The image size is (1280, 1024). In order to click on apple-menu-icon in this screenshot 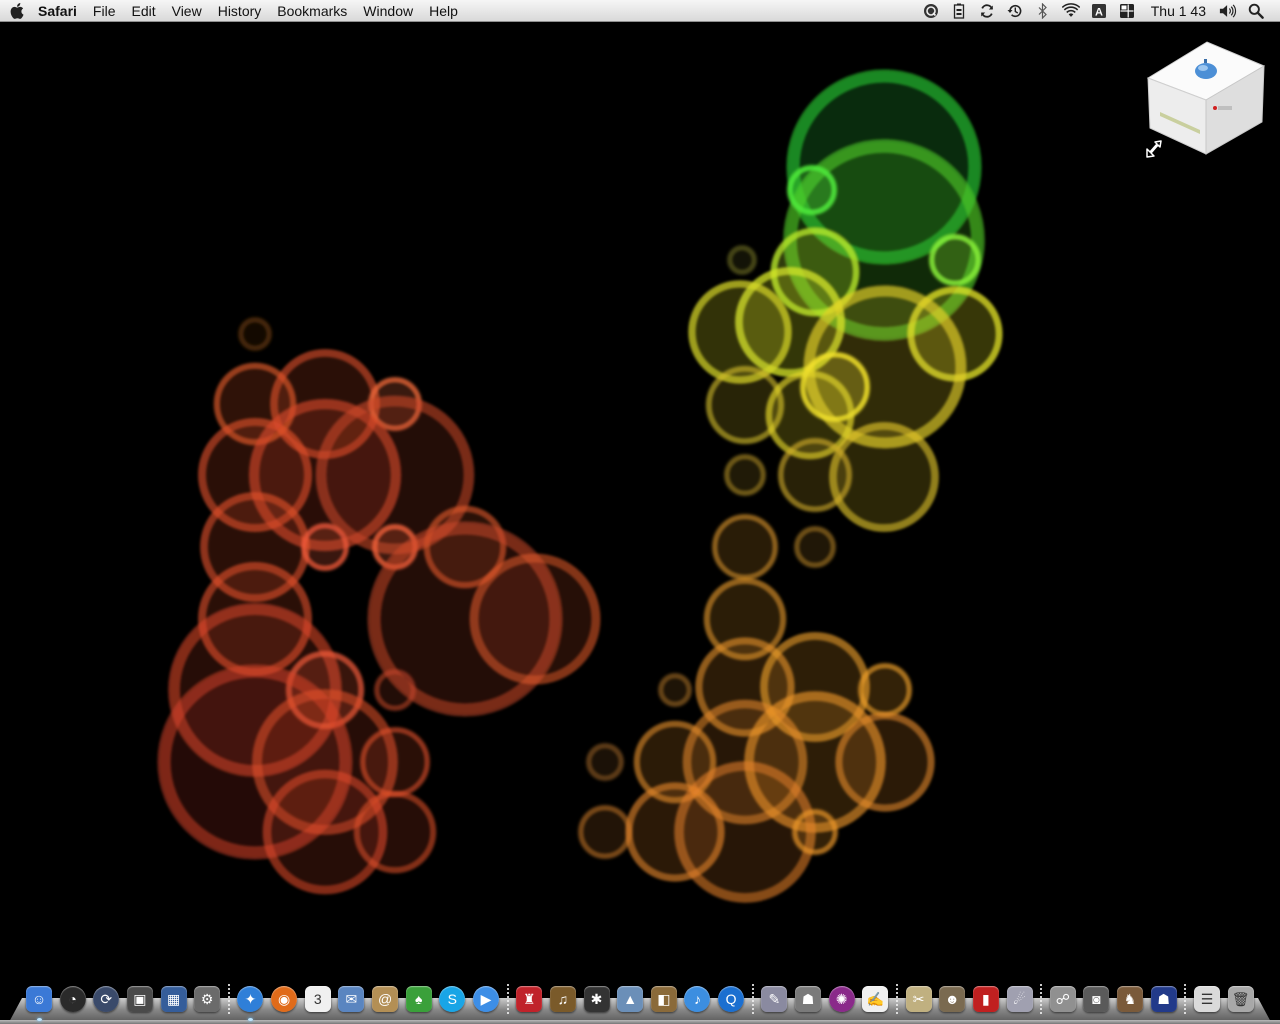, I will do `click(17, 10)`.